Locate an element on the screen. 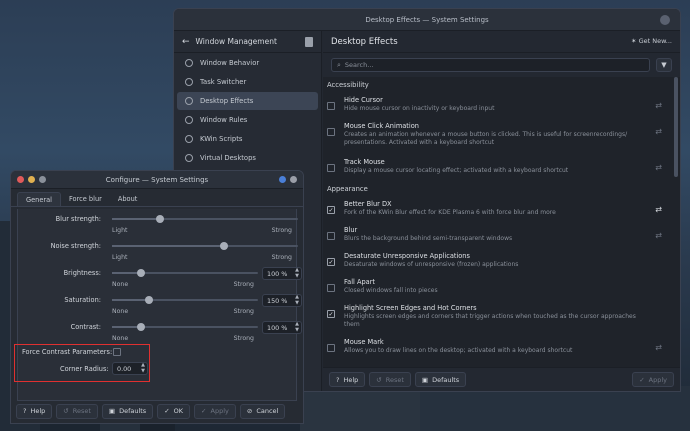  noise-strength-lo: Light is located at coordinates (120, 257).